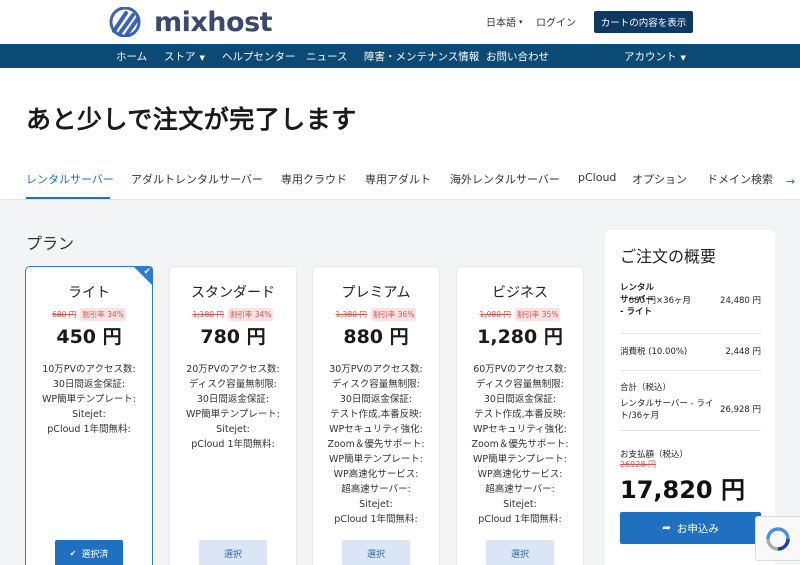 The height and width of the screenshot is (565, 800). What do you see at coordinates (697, 528) in the screenshot?
I see `button-label: お申込み` at bounding box center [697, 528].